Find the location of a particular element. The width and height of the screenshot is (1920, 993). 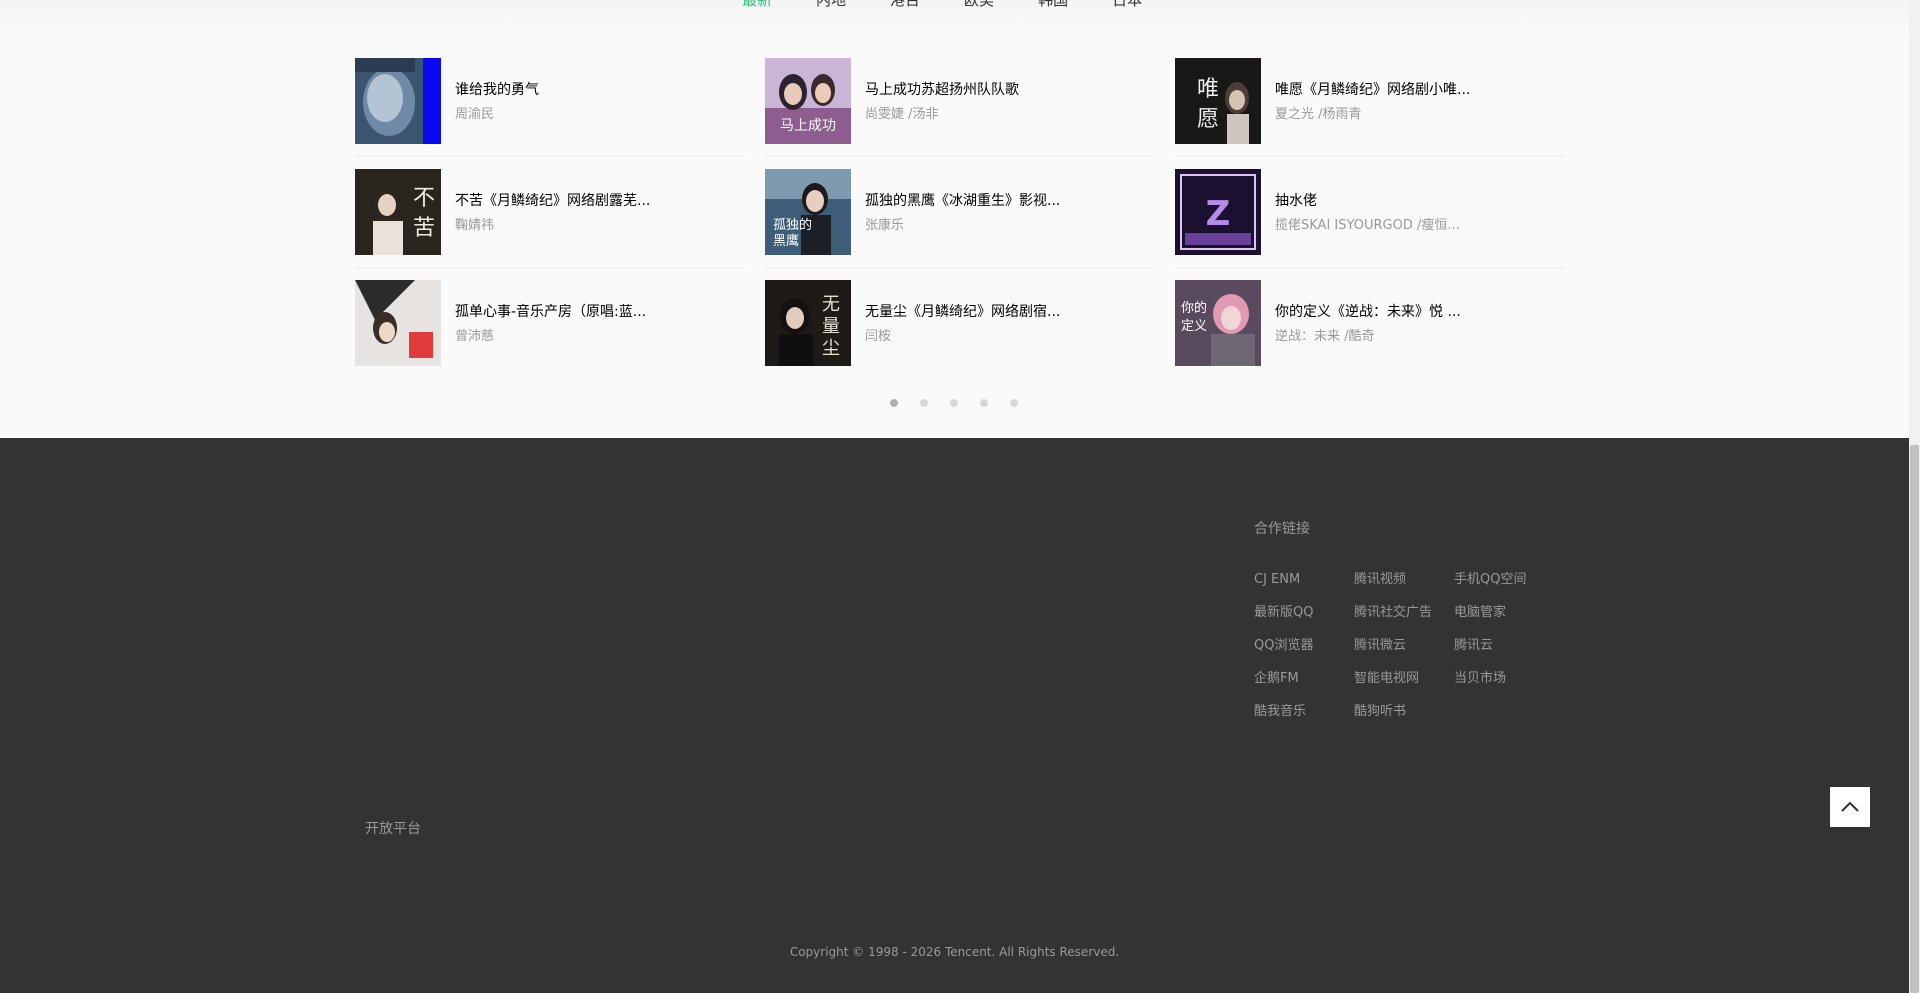

song-artist: 曾沛慈 is located at coordinates (474, 334).